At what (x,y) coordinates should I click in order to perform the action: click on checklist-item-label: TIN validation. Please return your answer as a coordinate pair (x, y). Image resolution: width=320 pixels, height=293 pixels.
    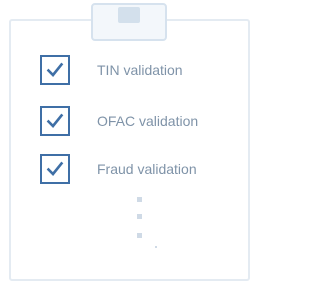
    Looking at the image, I should click on (140, 70).